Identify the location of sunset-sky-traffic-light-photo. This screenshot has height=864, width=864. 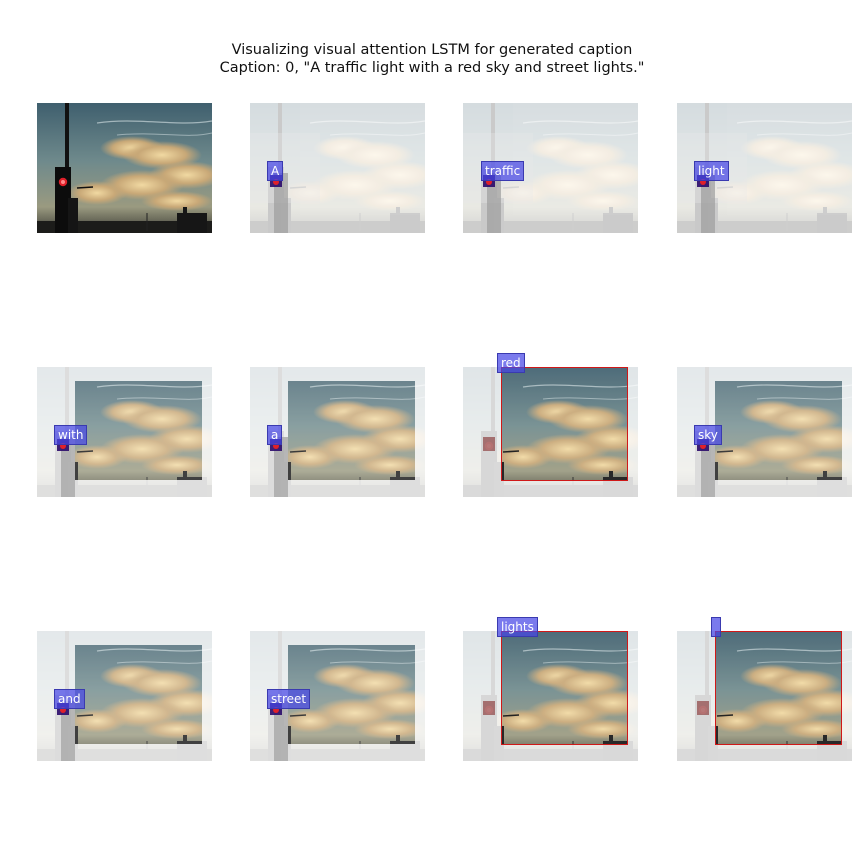
(124, 168).